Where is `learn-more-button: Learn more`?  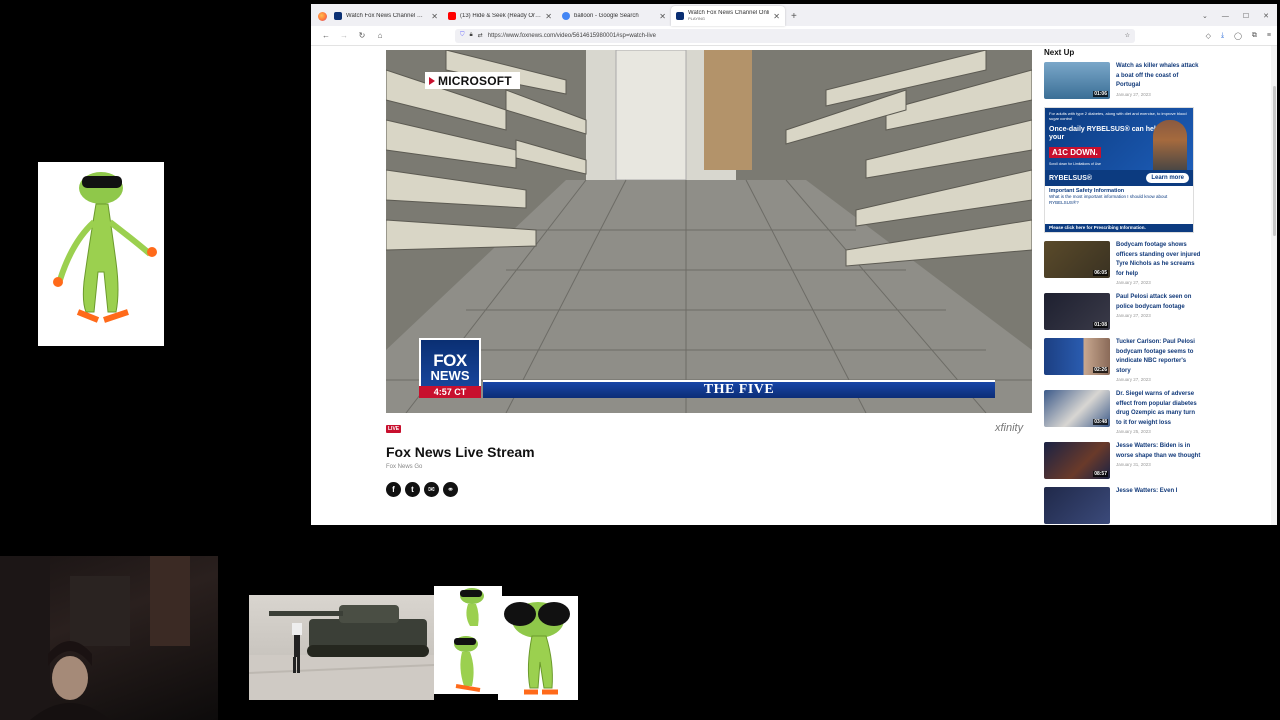
learn-more-button: Learn more is located at coordinates (1167, 178).